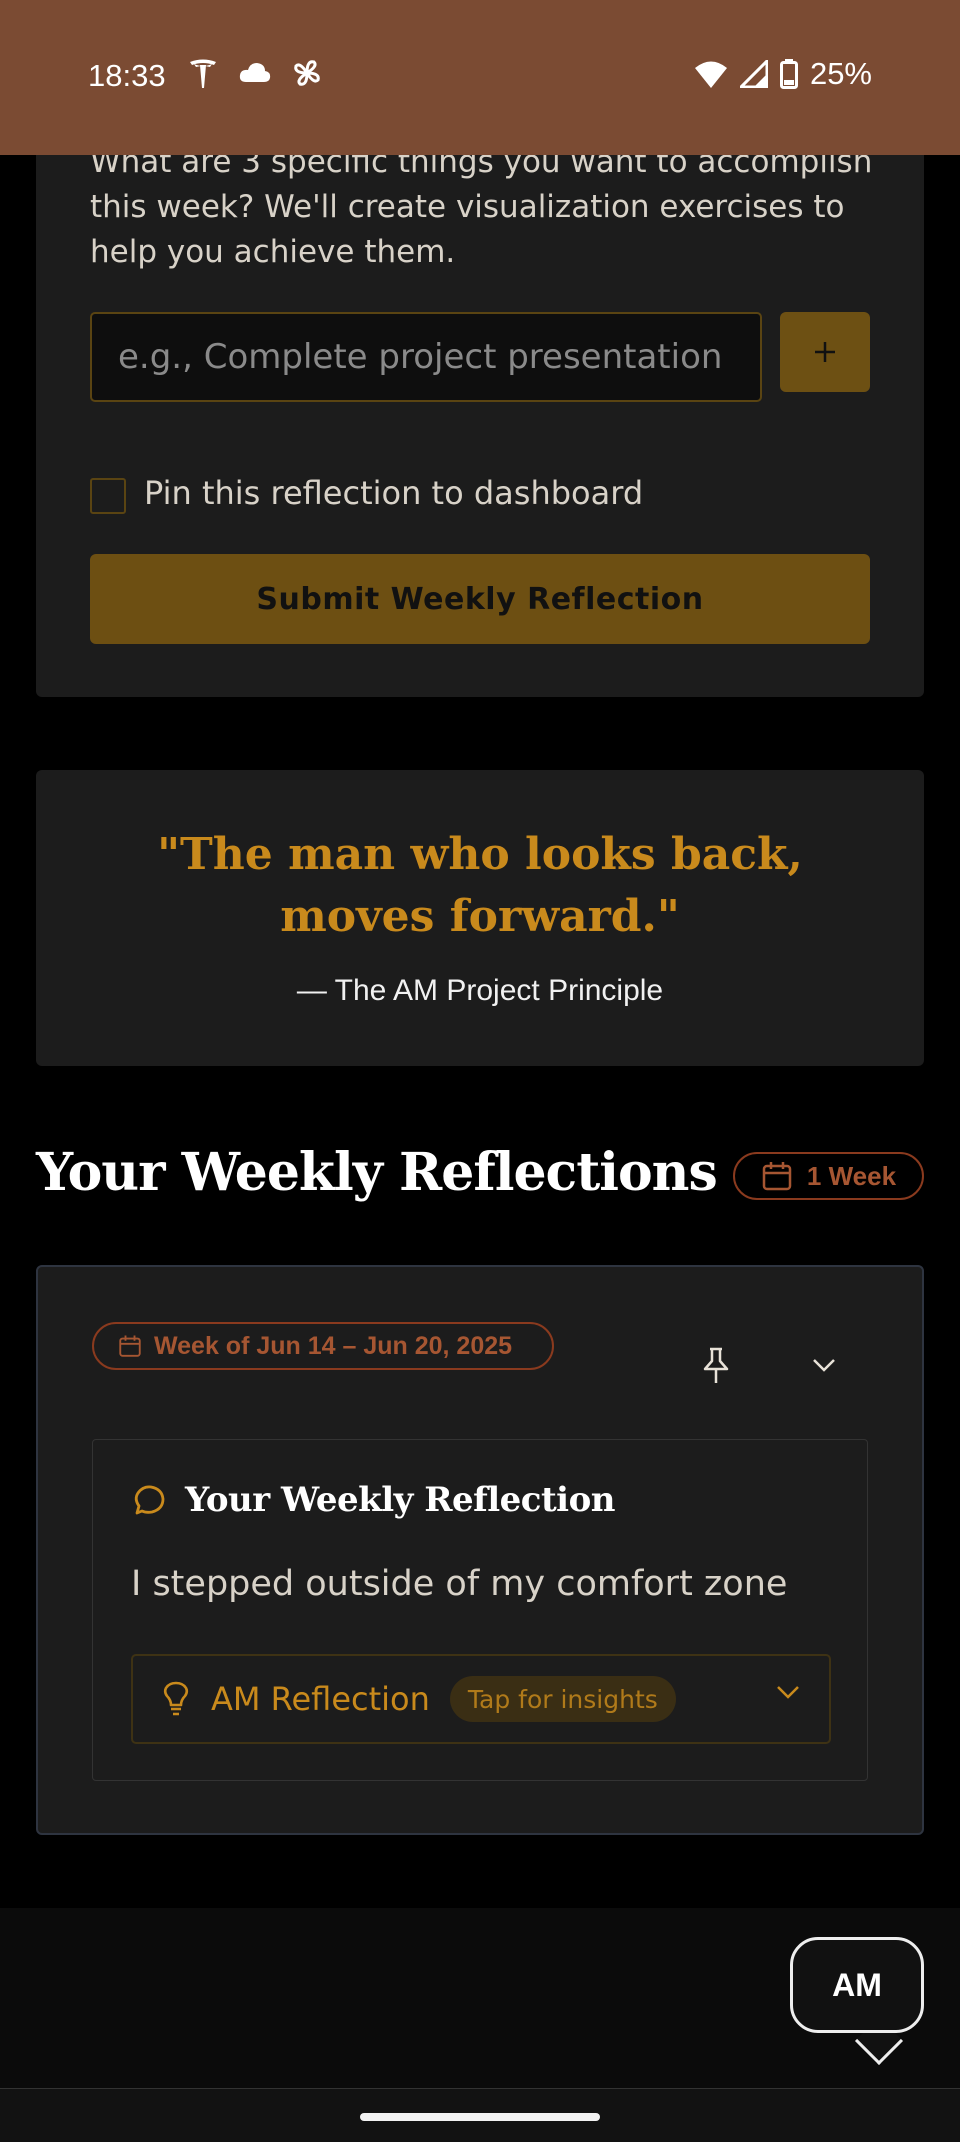 The height and width of the screenshot is (2142, 960). What do you see at coordinates (480, 885) in the screenshot?
I see `quote-text: "The man who looks back, moves forward."` at bounding box center [480, 885].